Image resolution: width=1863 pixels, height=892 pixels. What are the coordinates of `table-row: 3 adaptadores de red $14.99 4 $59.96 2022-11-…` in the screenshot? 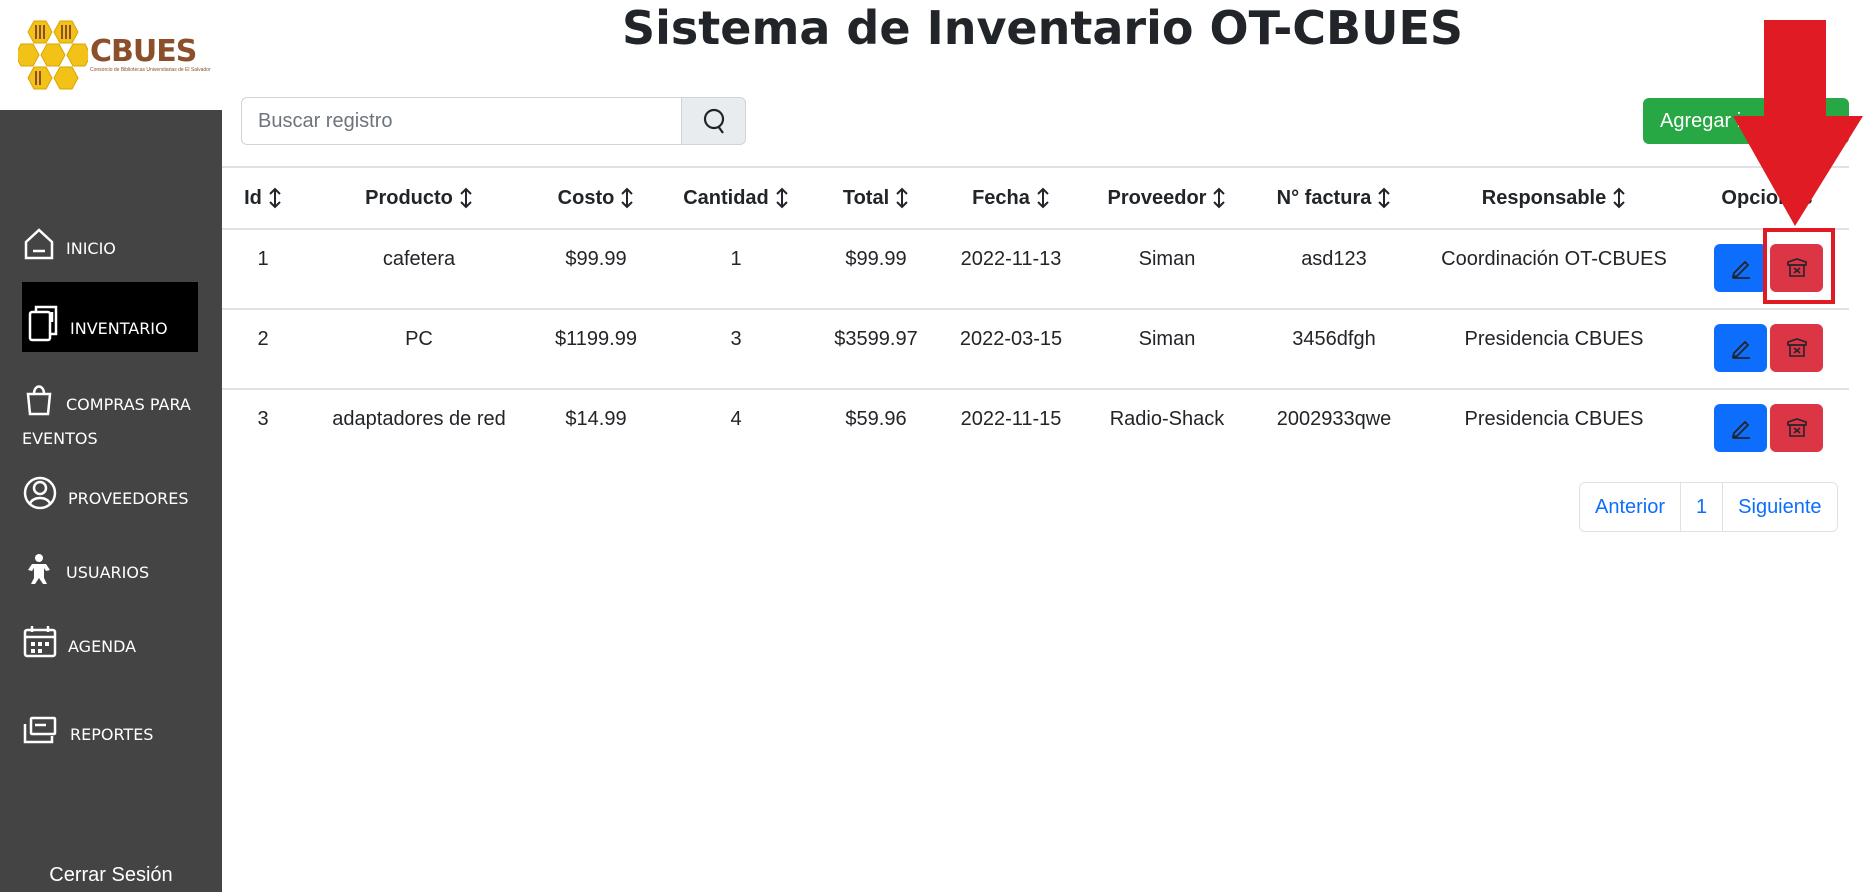 It's located at (1035, 429).